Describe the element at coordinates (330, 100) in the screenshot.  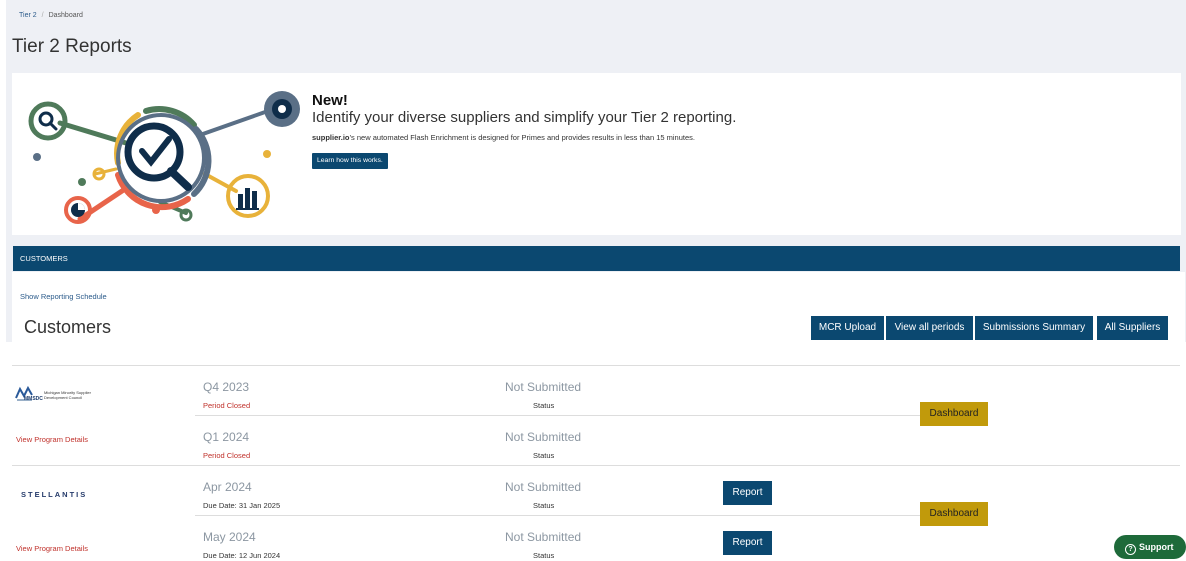
I see `banner-new-label: New!` at that location.